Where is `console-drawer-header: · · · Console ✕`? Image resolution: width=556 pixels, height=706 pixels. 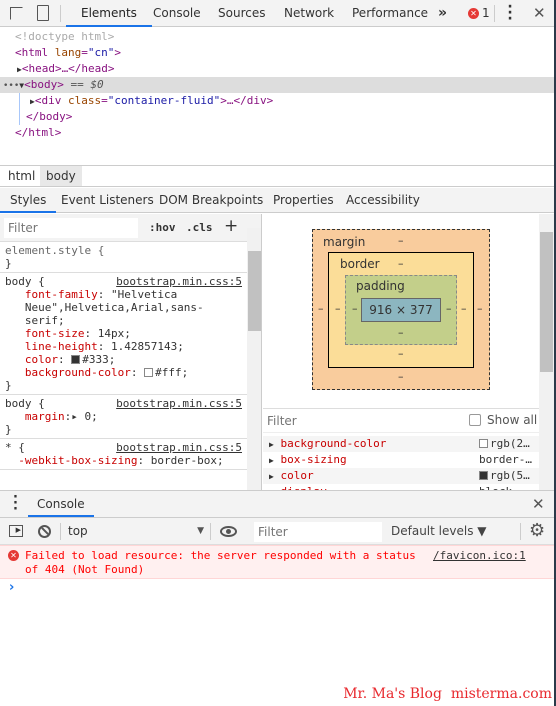
console-drawer-header: · · · Console ✕ is located at coordinates (278, 504).